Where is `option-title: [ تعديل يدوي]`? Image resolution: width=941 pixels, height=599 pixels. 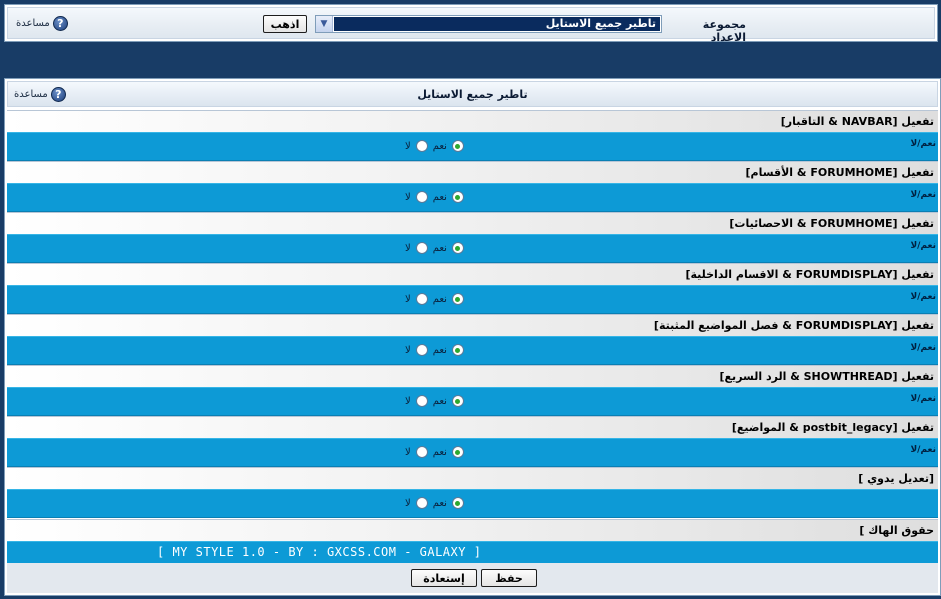 option-title: [ تعديل يدوي] is located at coordinates (896, 478).